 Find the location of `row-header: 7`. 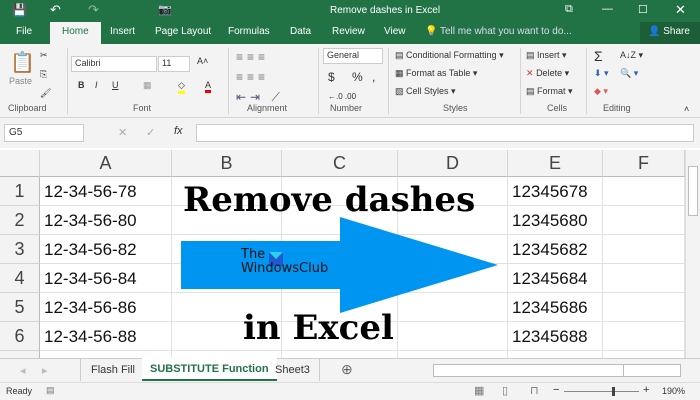

row-header: 7 is located at coordinates (20, 354).